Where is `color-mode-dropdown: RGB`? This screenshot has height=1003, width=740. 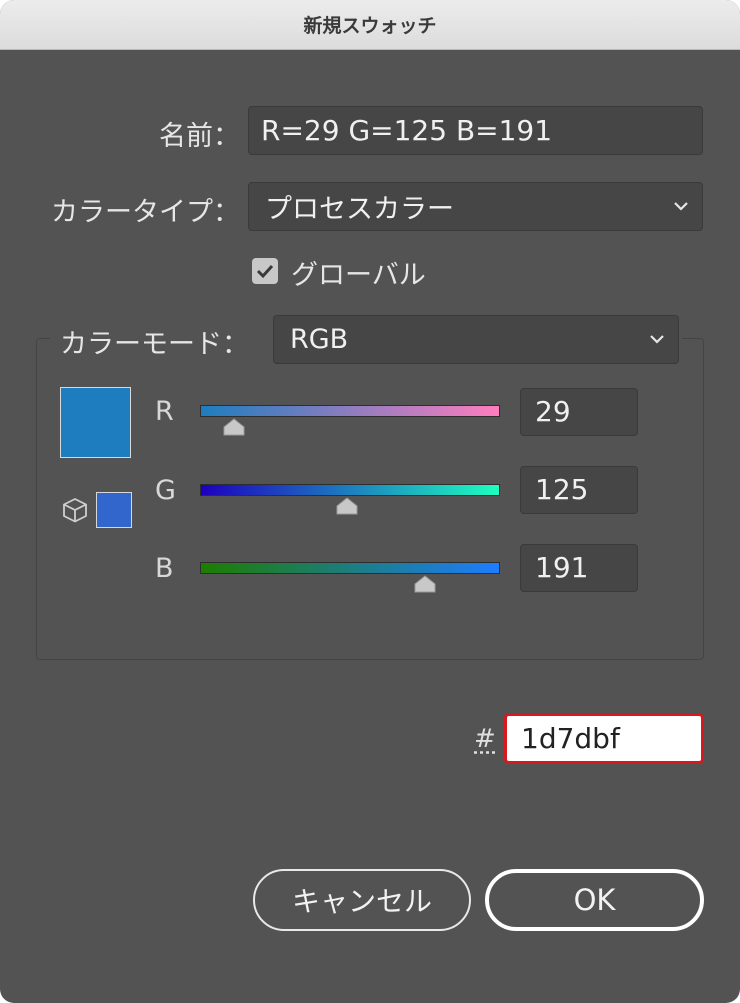
color-mode-dropdown: RGB is located at coordinates (476, 339).